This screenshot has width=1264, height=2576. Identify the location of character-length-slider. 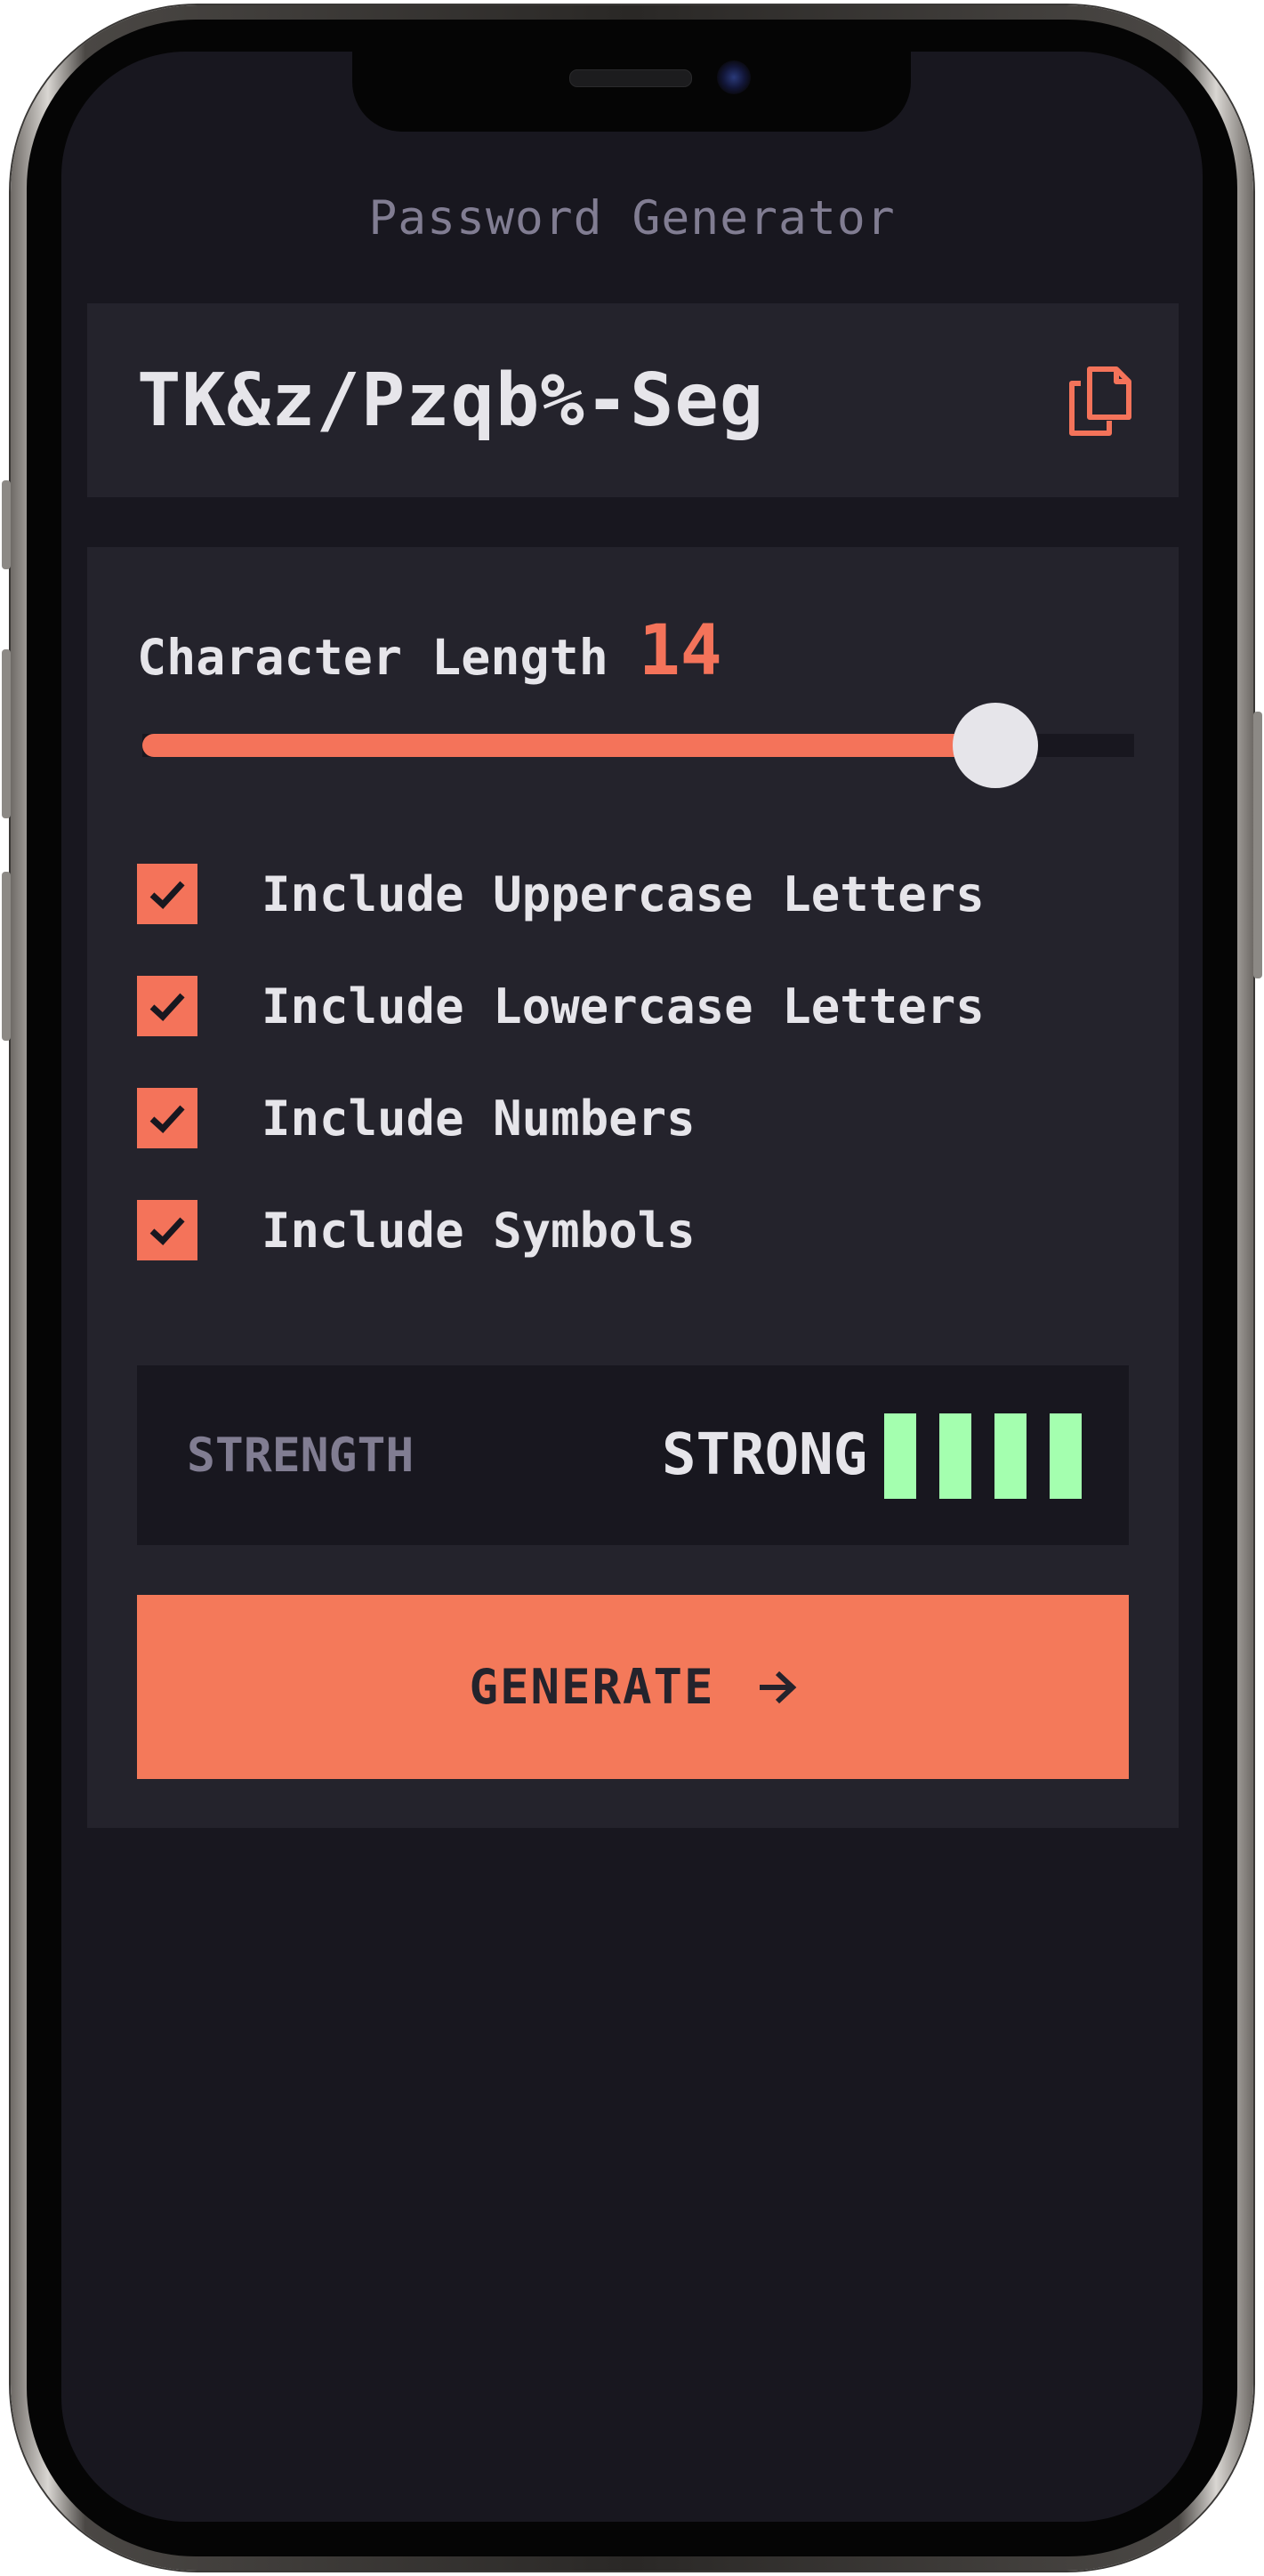
(638, 745).